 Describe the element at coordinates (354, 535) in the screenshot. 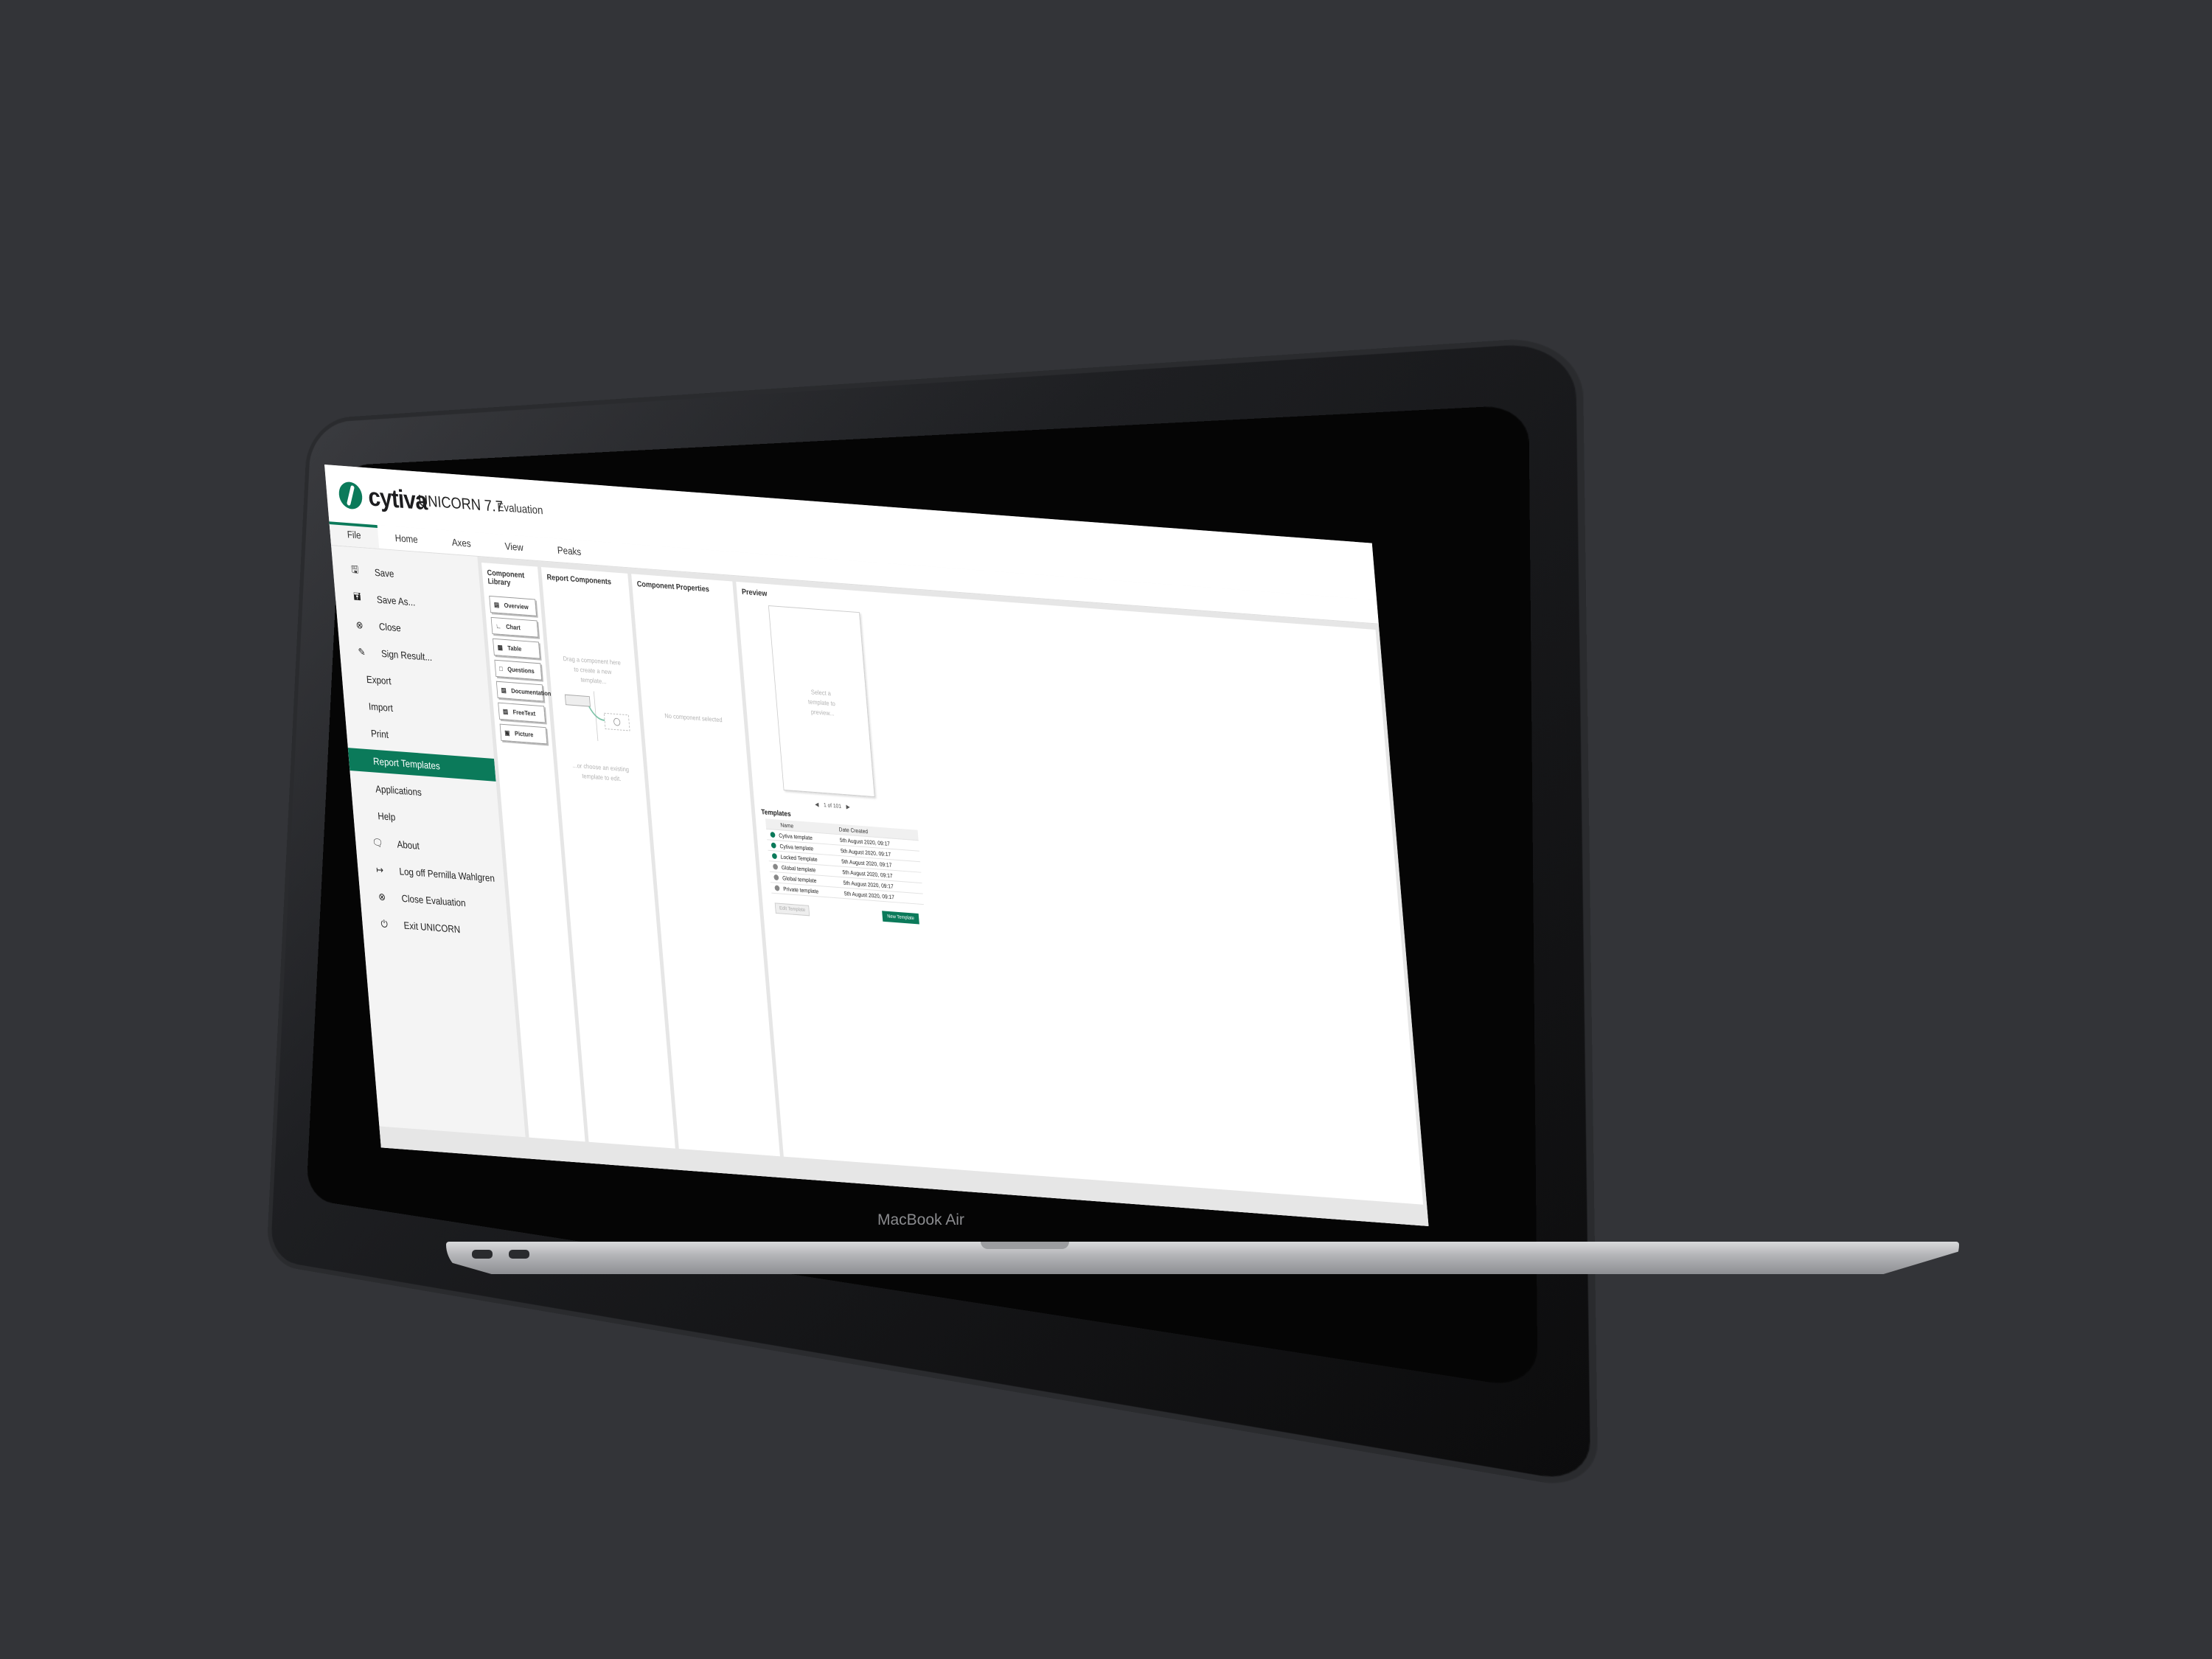

I see `tab-file: File` at that location.